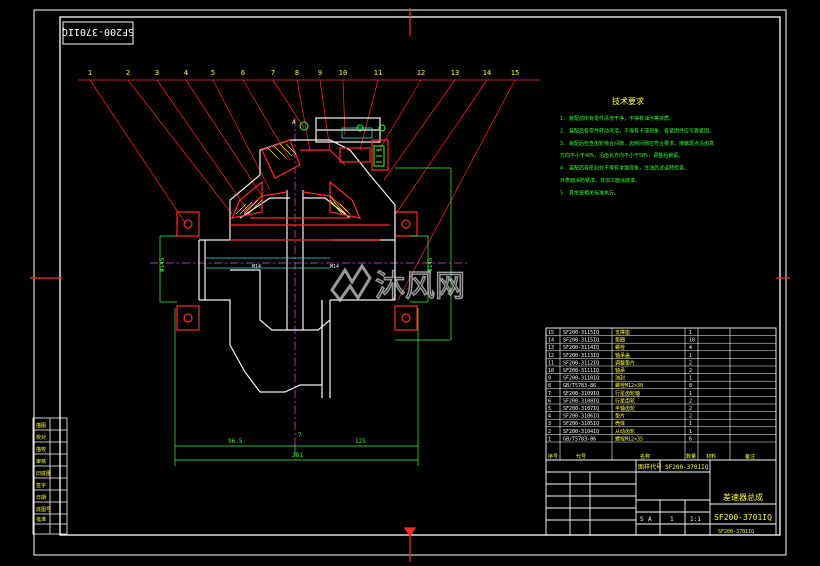 This screenshot has width=820, height=566. Describe the element at coordinates (620, 416) in the screenshot. I see `parts-row-cell: 垫片` at that location.